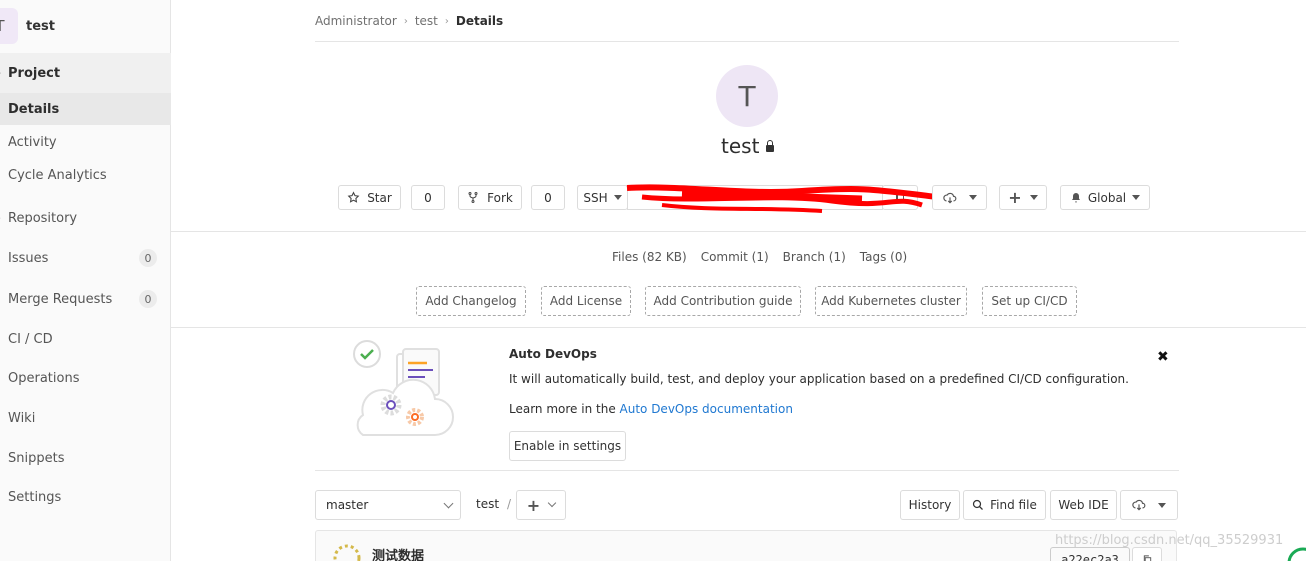 The width and height of the screenshot is (1306, 561). What do you see at coordinates (479, 21) in the screenshot?
I see `breadcrumb-item-current: Details` at bounding box center [479, 21].